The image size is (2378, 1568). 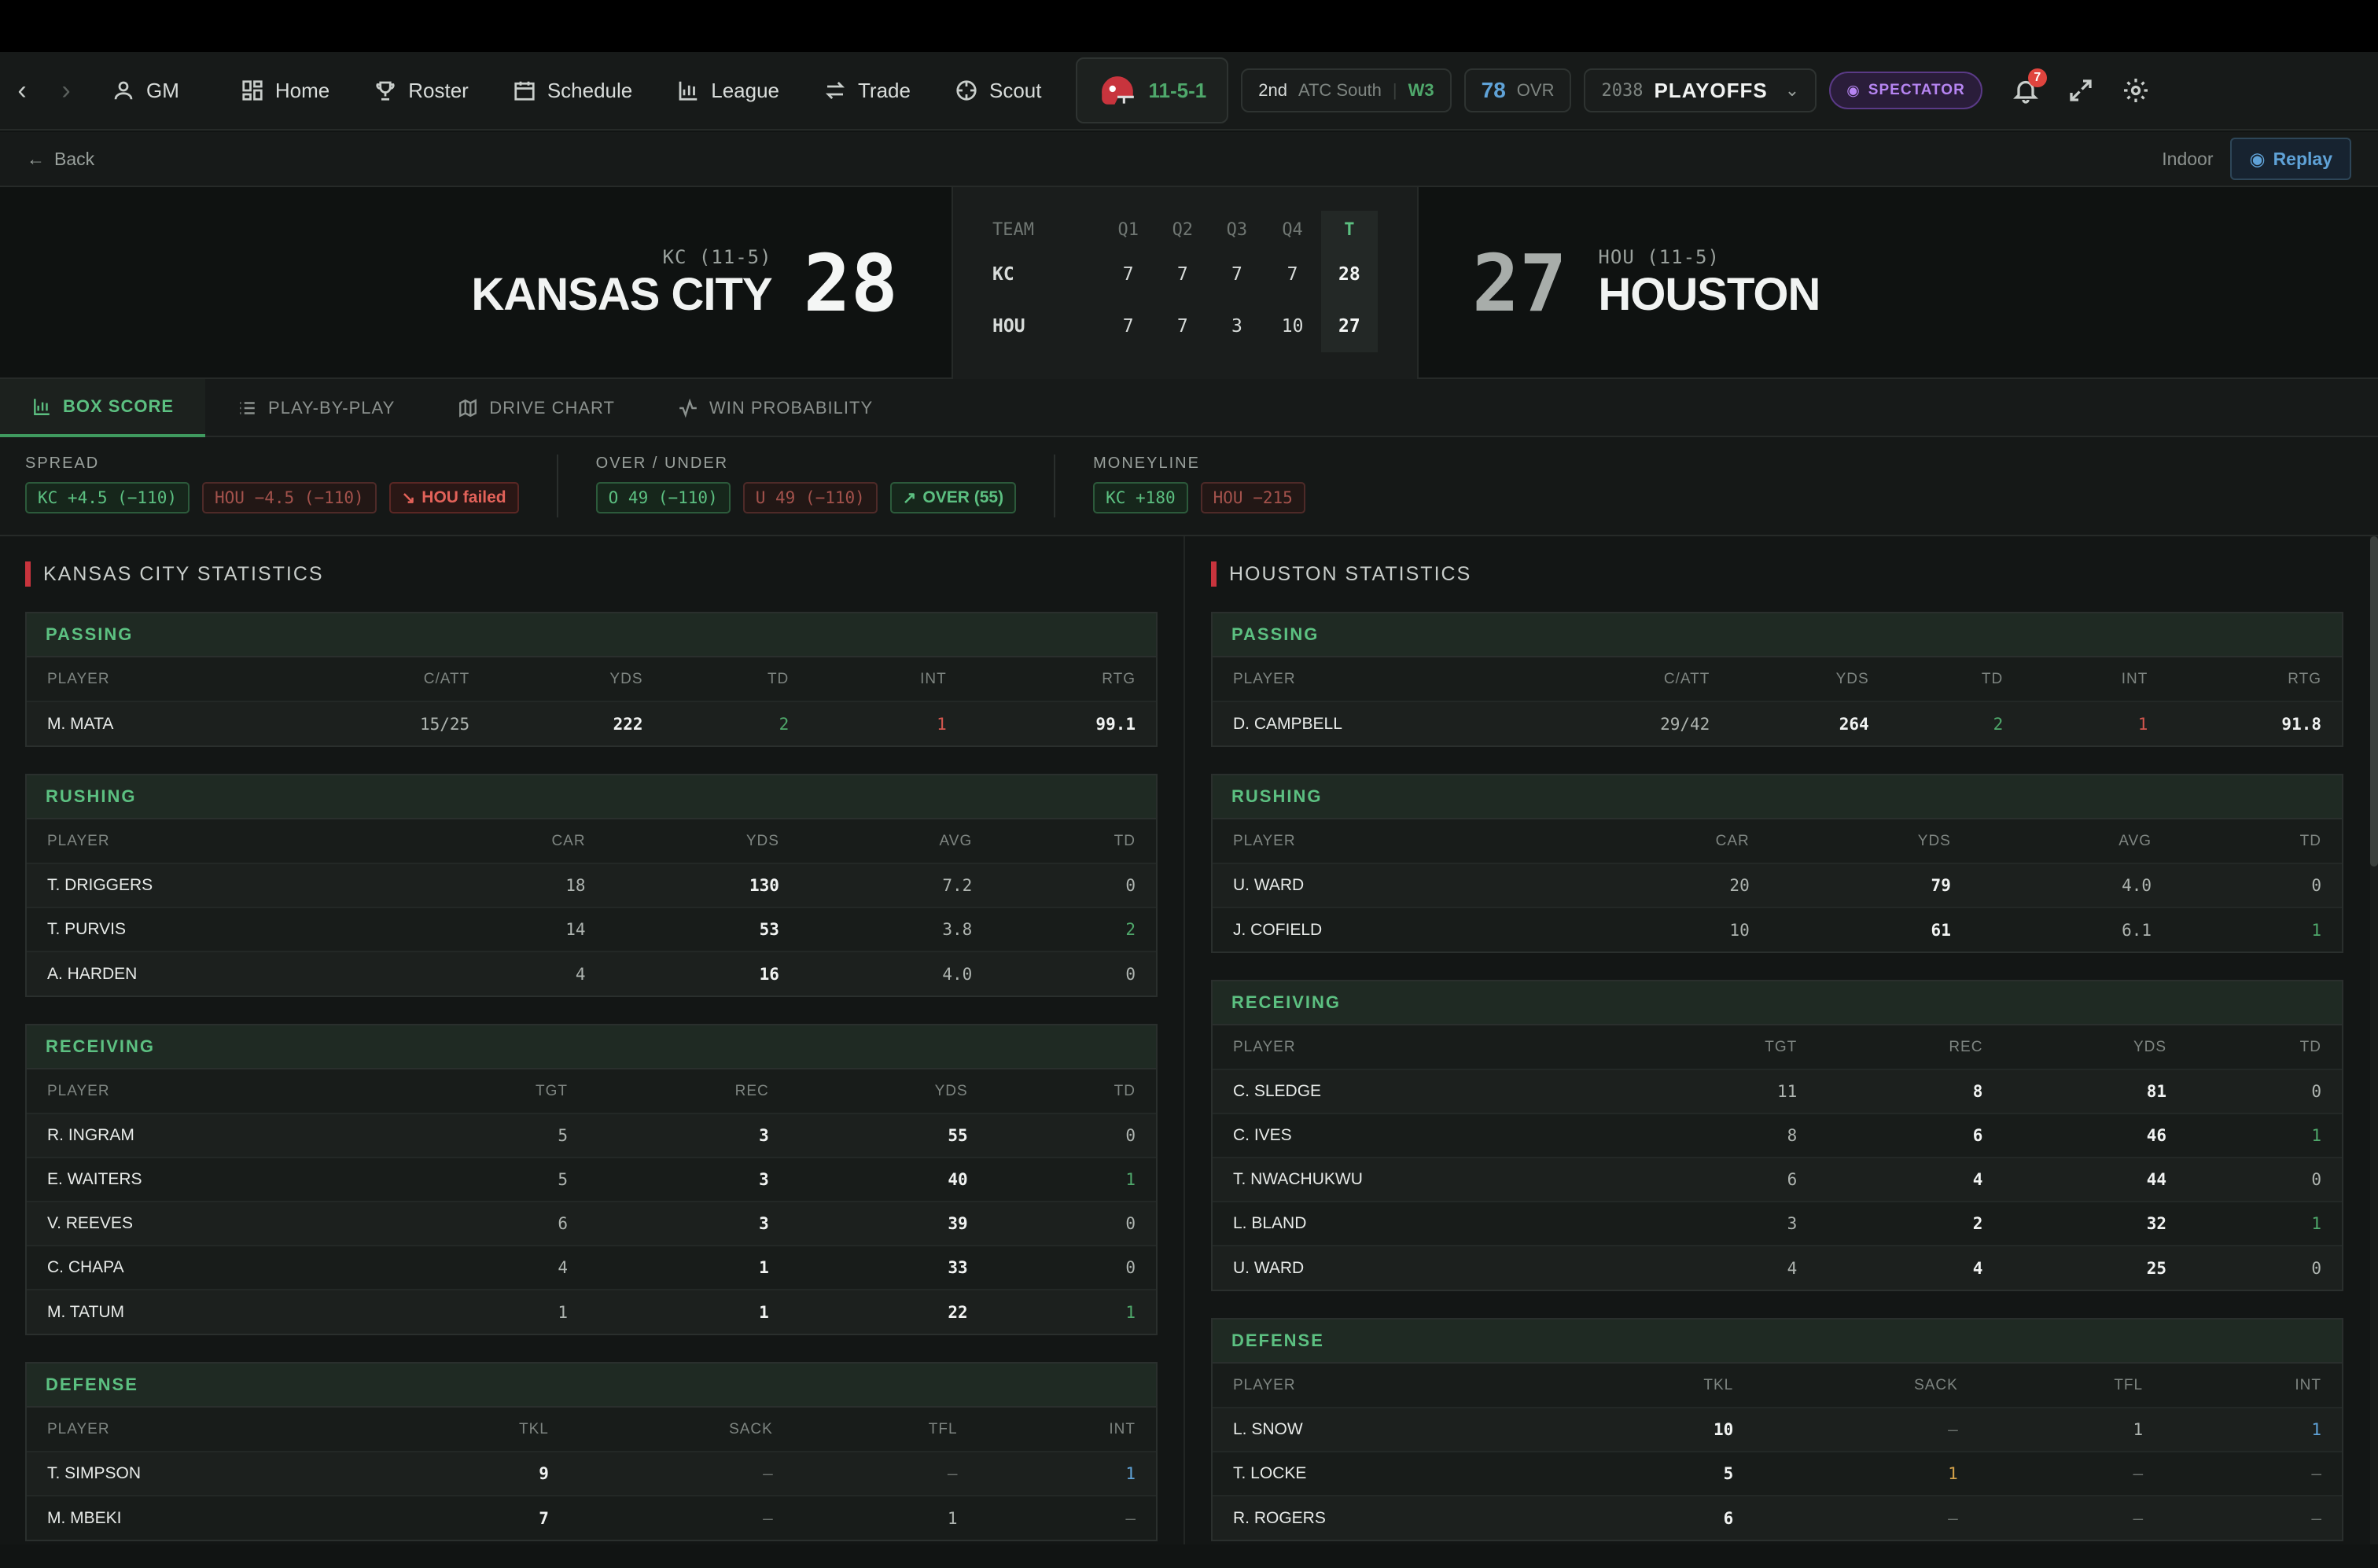 I want to click on list-icon, so click(x=247, y=408).